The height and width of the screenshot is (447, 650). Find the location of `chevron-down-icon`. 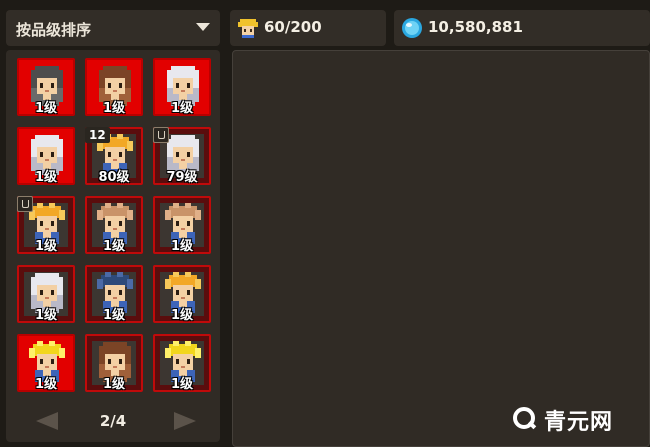

chevron-down-icon is located at coordinates (203, 27).